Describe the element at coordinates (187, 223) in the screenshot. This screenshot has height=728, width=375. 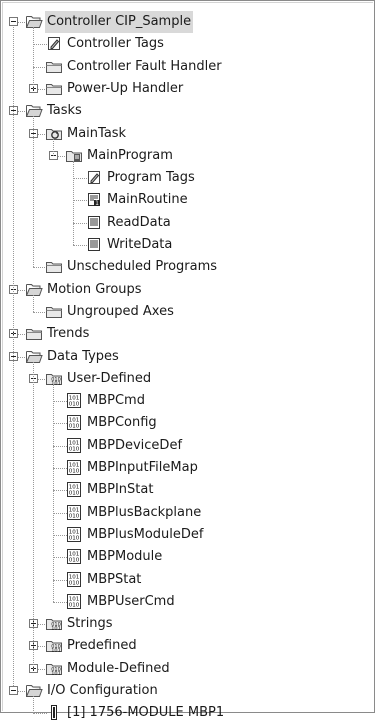
I see `tree-item-read-data: ReadData` at that location.